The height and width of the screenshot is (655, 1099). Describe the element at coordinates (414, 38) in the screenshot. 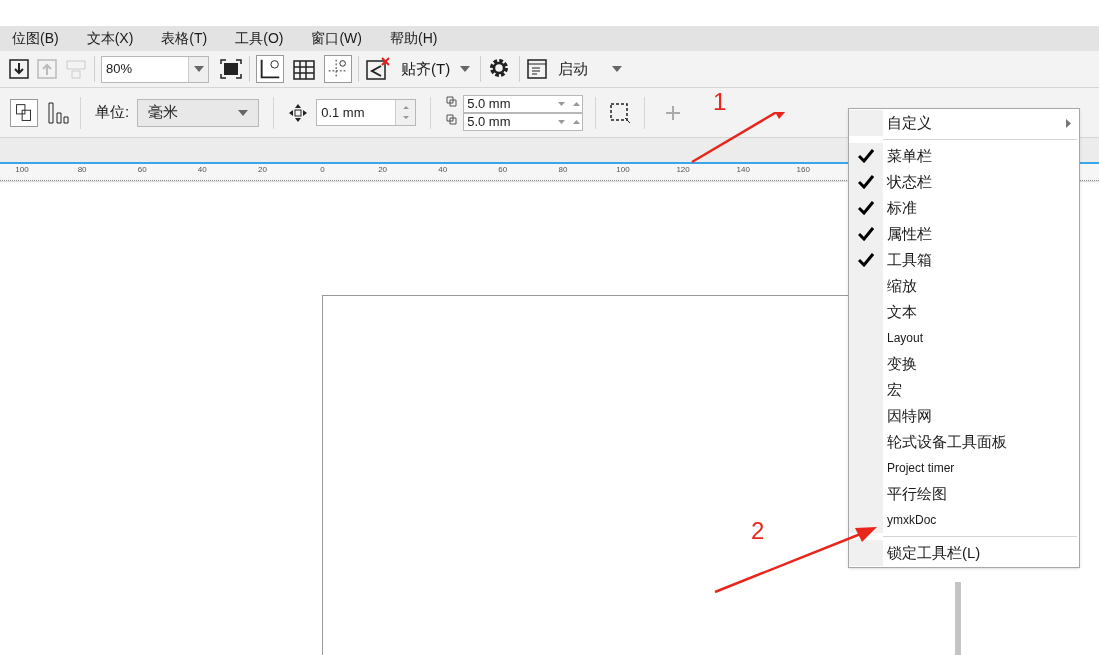

I see `menu-item: 帮助(H)` at that location.